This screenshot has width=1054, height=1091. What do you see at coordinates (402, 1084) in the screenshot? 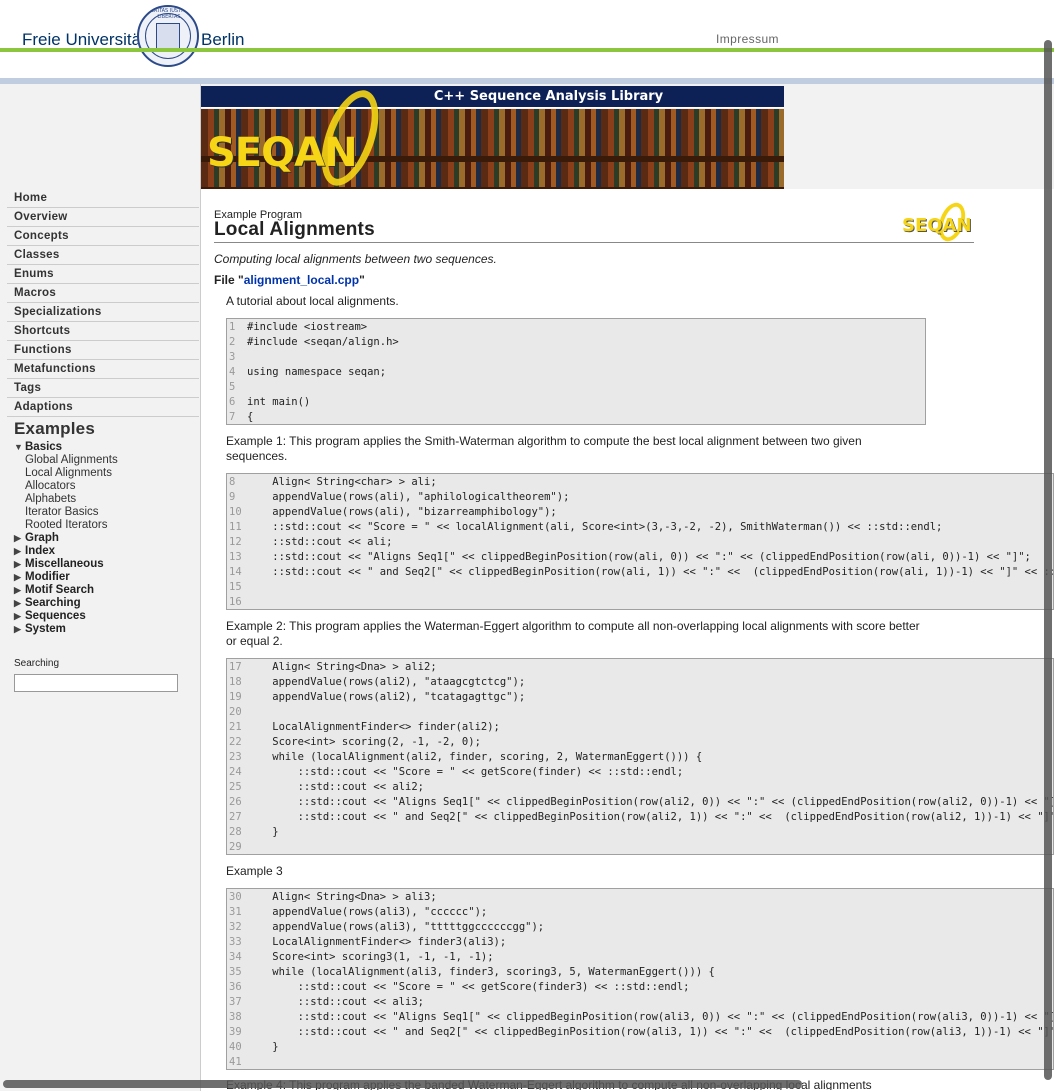
I see `horizontal-scrollbar` at bounding box center [402, 1084].